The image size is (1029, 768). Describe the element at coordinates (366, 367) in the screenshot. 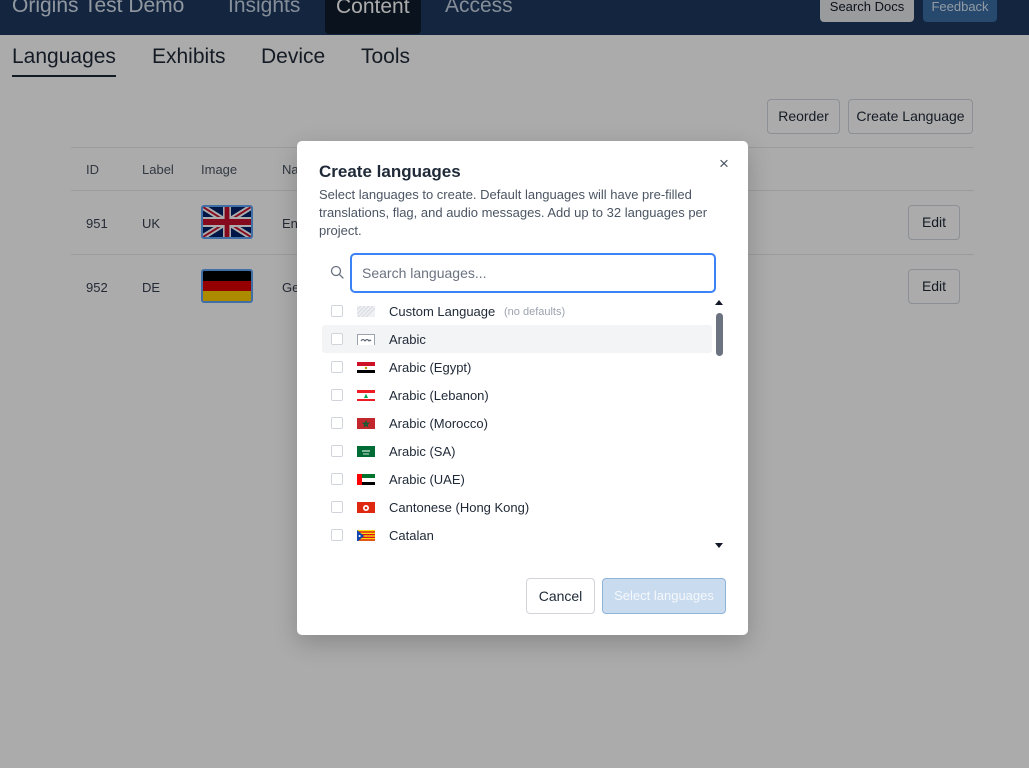

I see `egypt-flag-icon` at that location.